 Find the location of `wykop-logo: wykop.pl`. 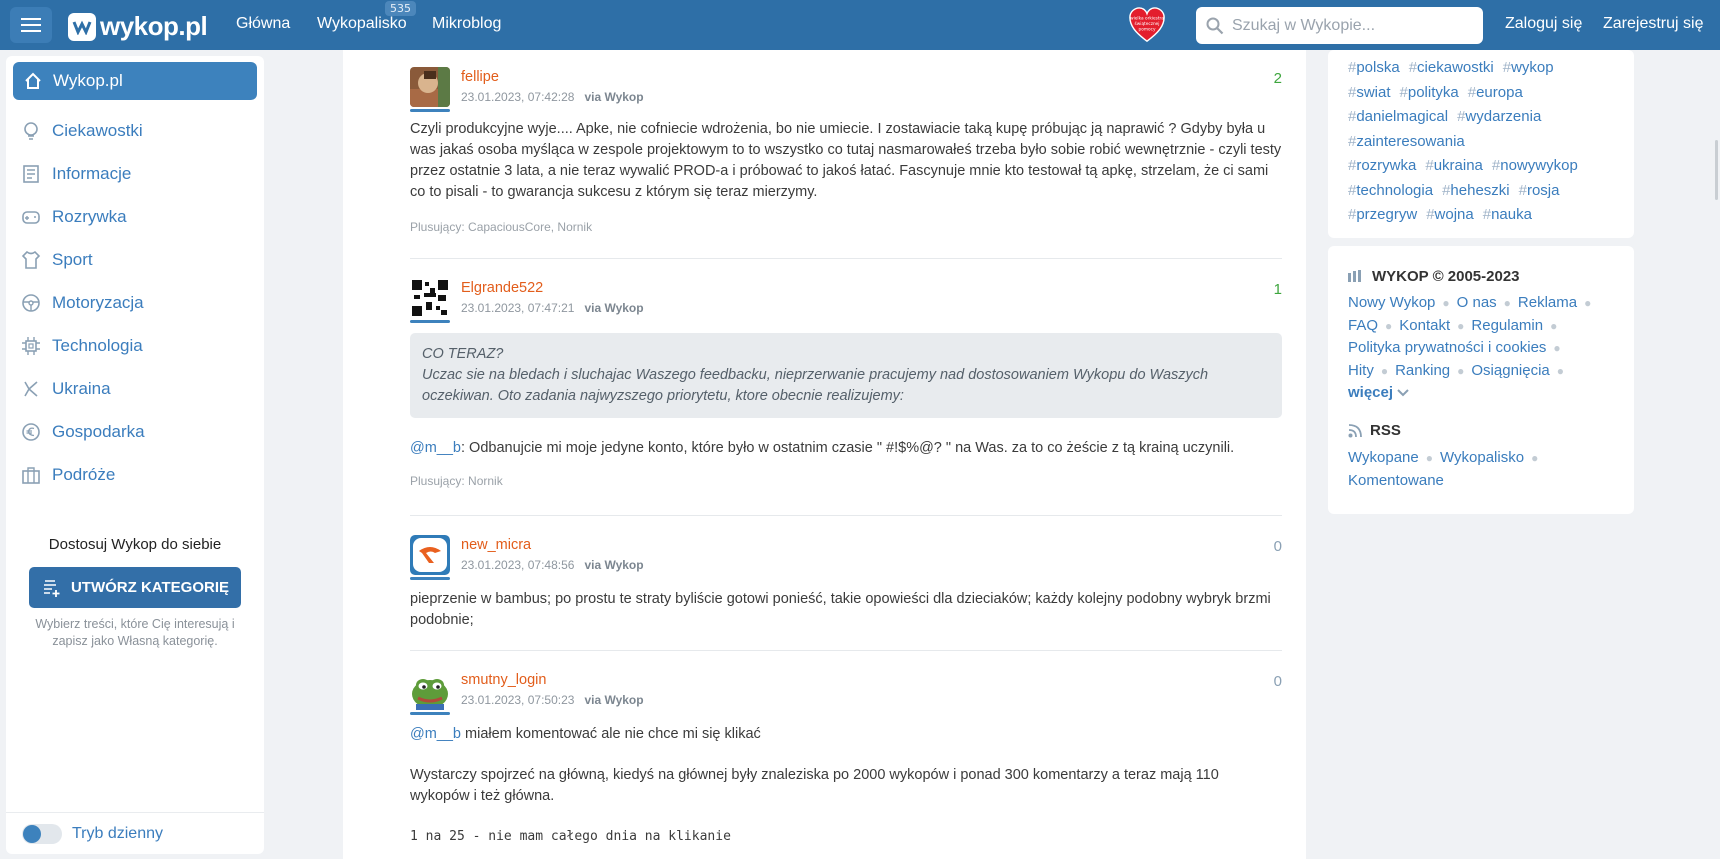

wykop-logo: wykop.pl is located at coordinates (138, 26).